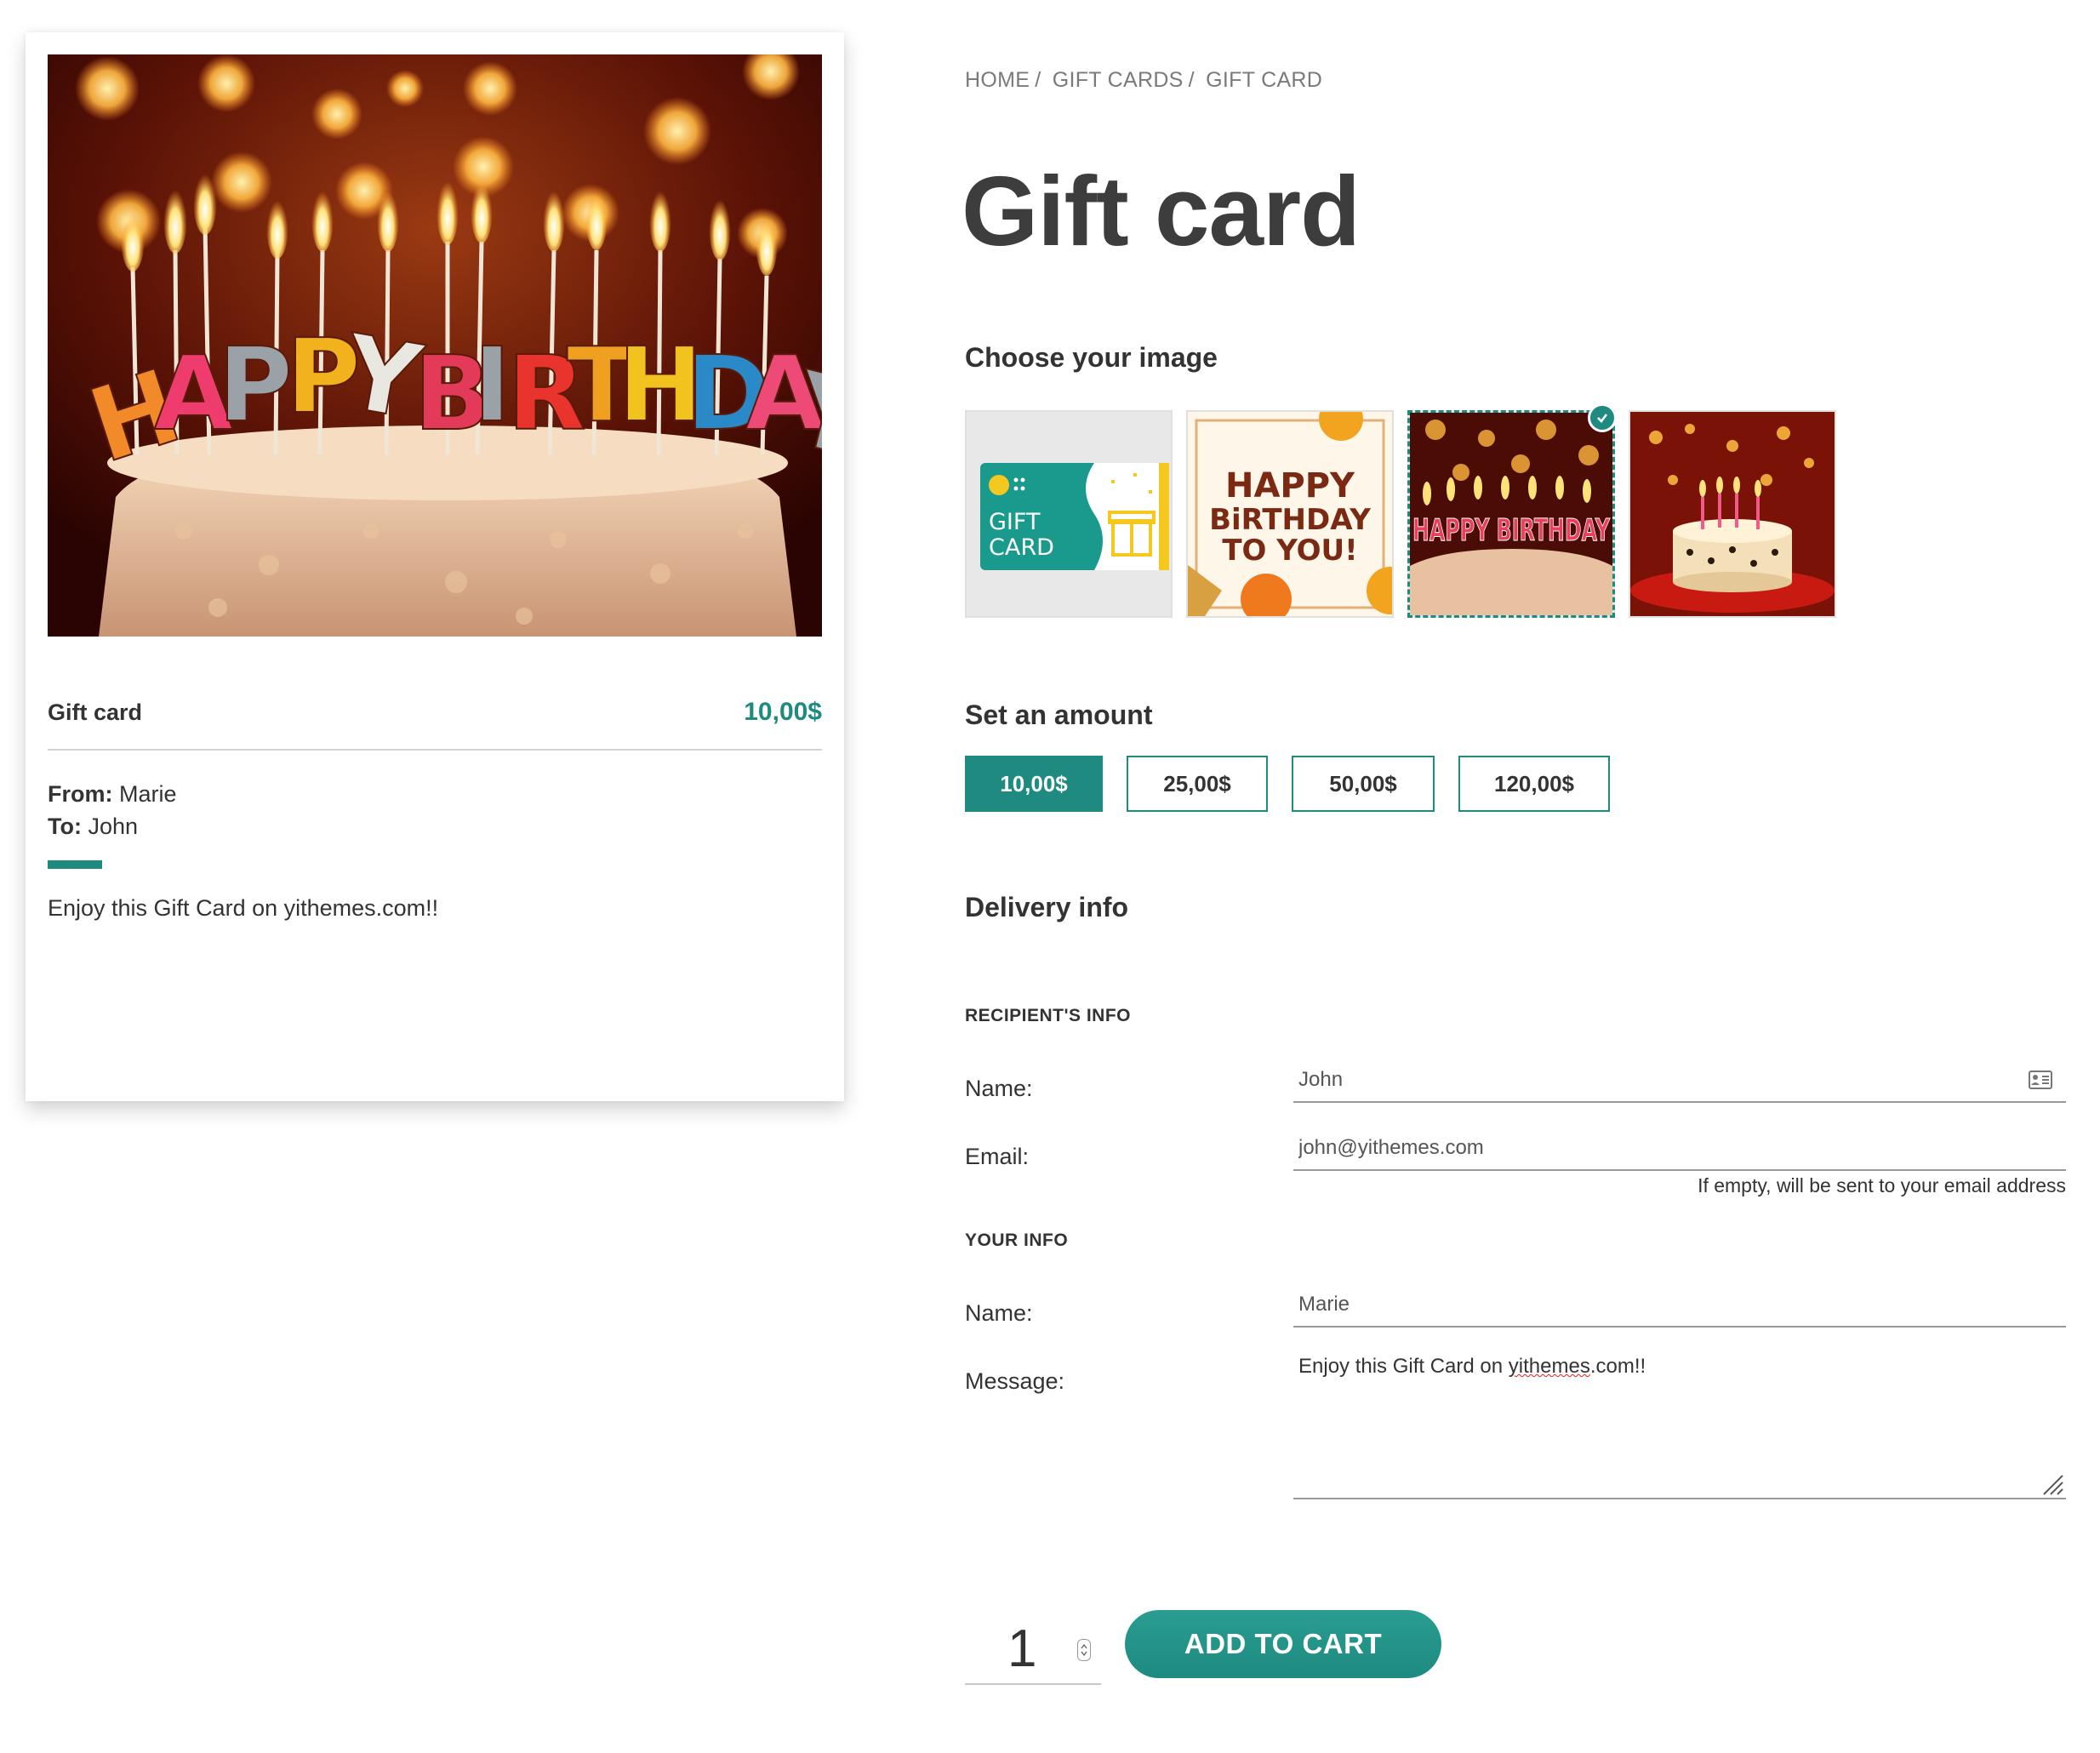  What do you see at coordinates (1264, 80) in the screenshot?
I see `breadcrumb-current: GIFT CARD` at bounding box center [1264, 80].